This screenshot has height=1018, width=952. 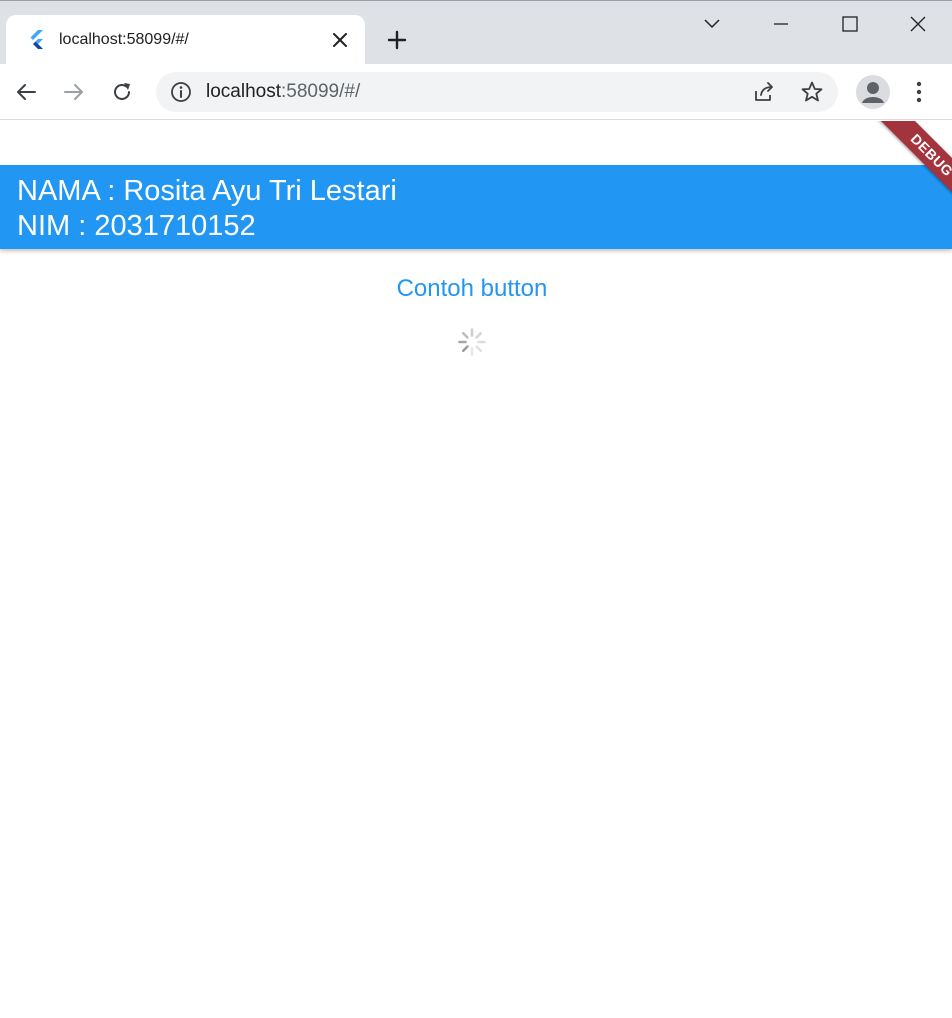 What do you see at coordinates (472, 342) in the screenshot?
I see `loading-spinner-icon` at bounding box center [472, 342].